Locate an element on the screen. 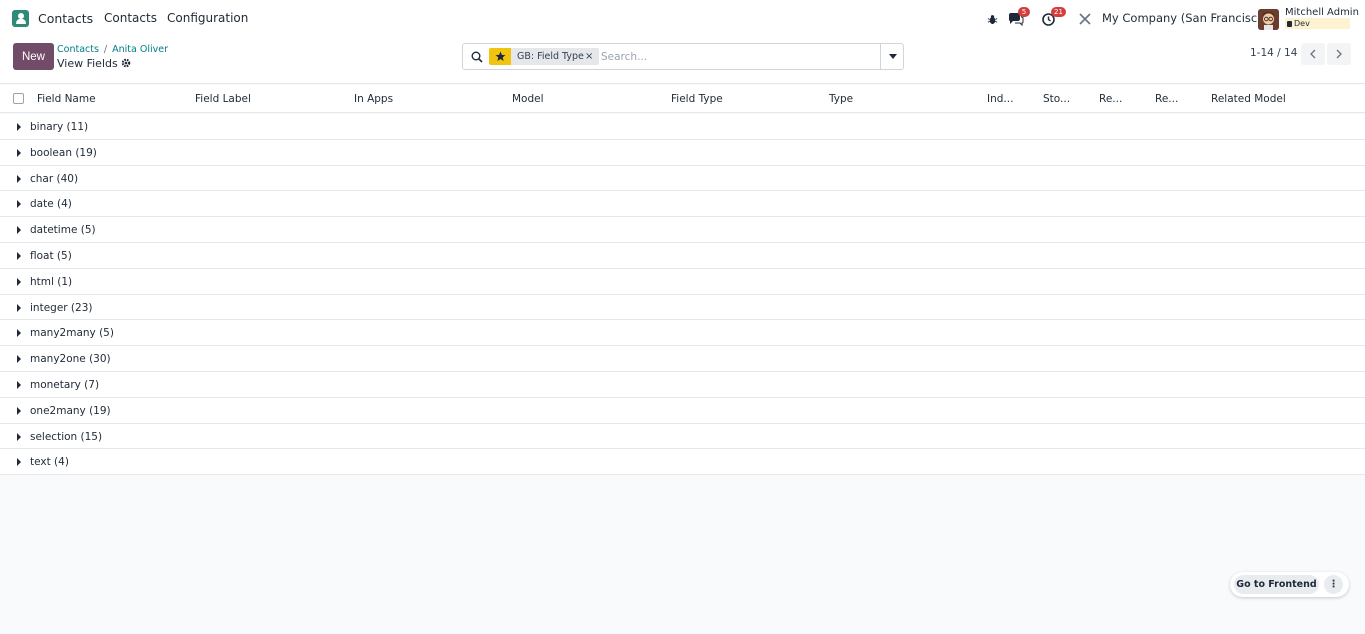 This screenshot has height=634, width=1365. group-row-text: text (4) is located at coordinates (682, 462).